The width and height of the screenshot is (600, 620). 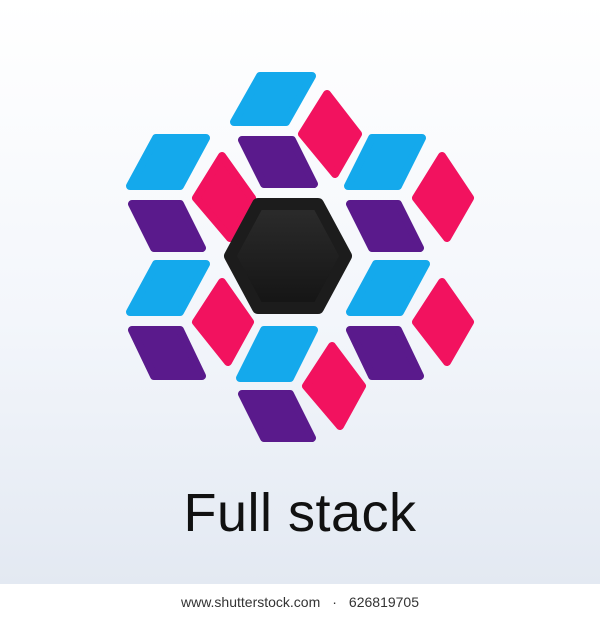 What do you see at coordinates (277, 354) in the screenshot?
I see `blue-tile-bottom` at bounding box center [277, 354].